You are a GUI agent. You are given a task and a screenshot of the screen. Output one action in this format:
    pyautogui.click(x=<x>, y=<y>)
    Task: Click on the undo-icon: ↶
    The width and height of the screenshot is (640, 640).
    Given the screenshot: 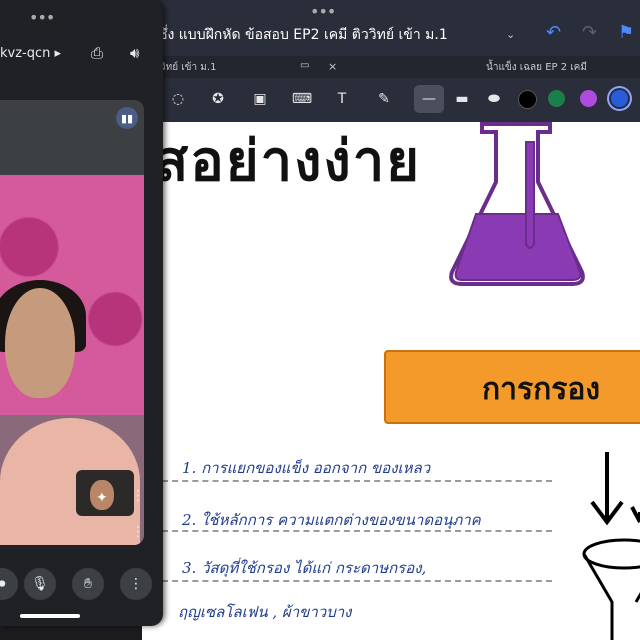 What is the action you would take?
    pyautogui.click(x=553, y=32)
    